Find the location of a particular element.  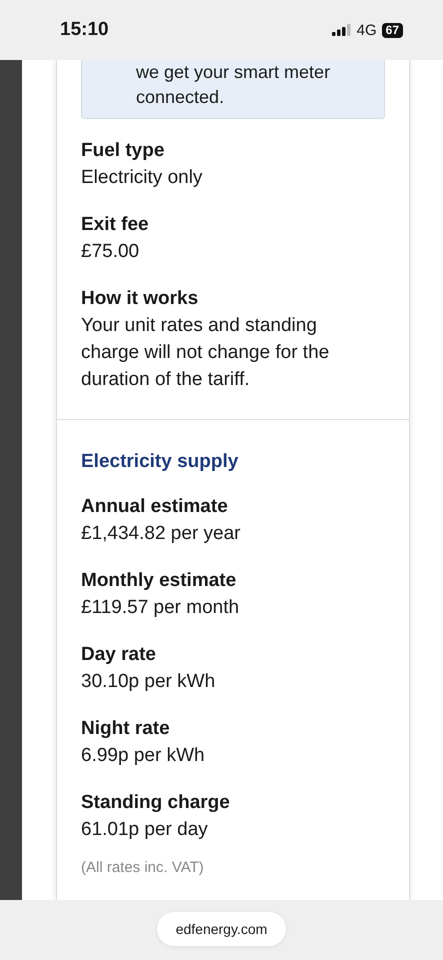

detail-label: Annual estimate is located at coordinates (155, 507).